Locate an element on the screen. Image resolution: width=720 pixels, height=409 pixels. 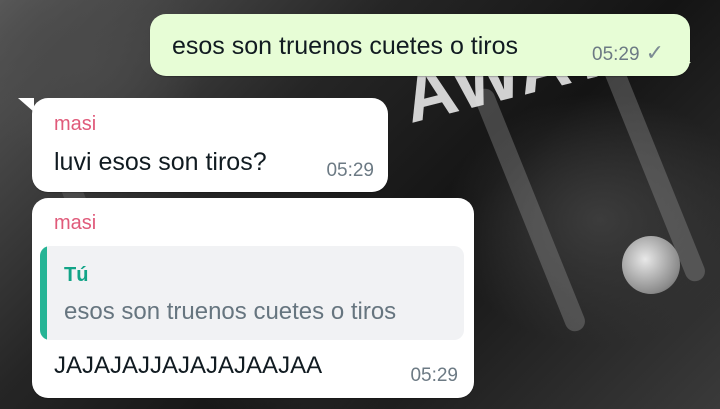
quoted-message: Tú esos son truenos cuetes o tiros is located at coordinates (252, 293).